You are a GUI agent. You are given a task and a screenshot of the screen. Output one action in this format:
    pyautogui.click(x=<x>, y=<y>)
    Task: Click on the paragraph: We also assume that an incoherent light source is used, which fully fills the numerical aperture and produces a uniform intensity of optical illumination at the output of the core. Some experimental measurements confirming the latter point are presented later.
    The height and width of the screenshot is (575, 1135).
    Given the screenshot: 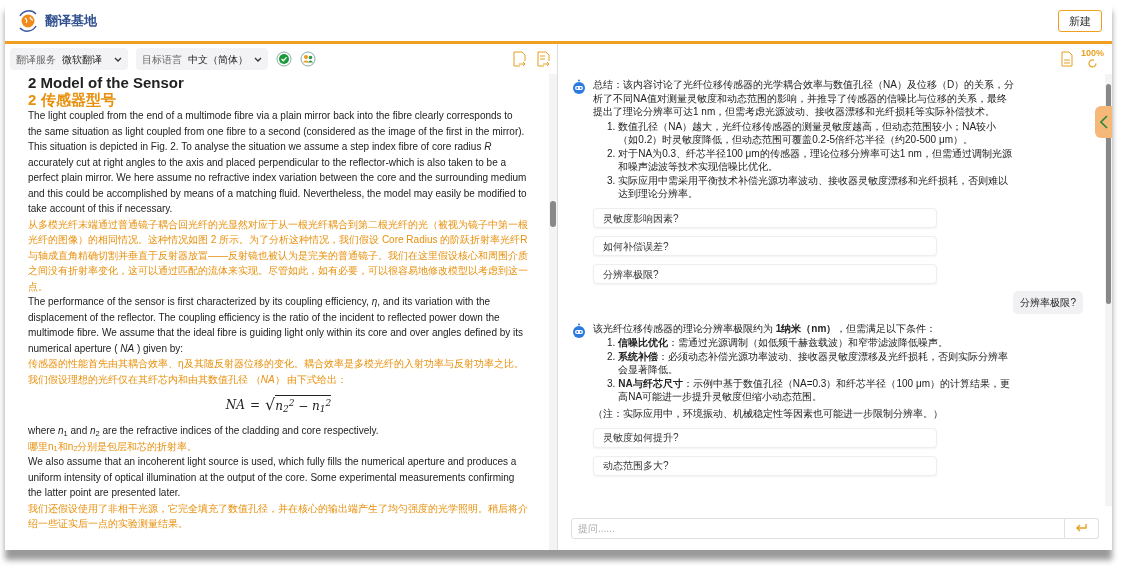 What is the action you would take?
    pyautogui.click(x=273, y=477)
    